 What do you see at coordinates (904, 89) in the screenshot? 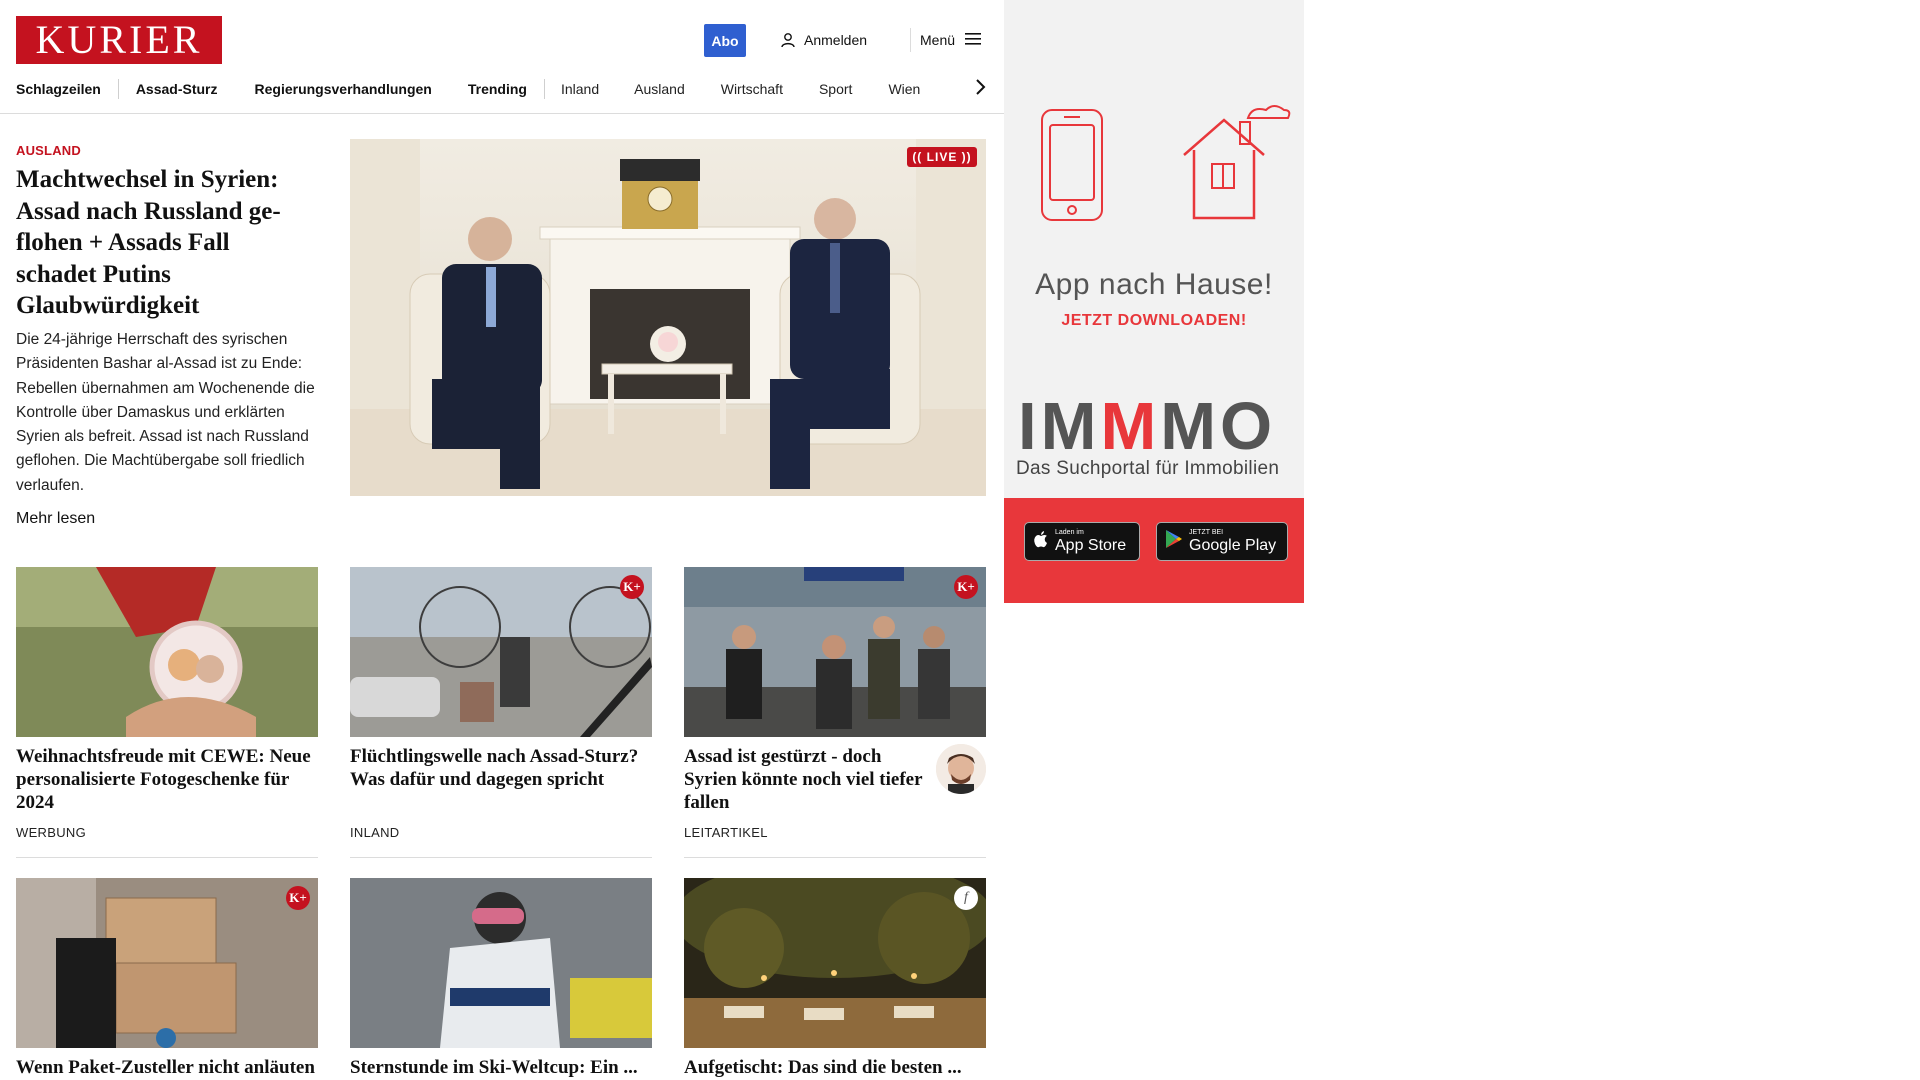
I see `nav-item-wien: Wien` at bounding box center [904, 89].